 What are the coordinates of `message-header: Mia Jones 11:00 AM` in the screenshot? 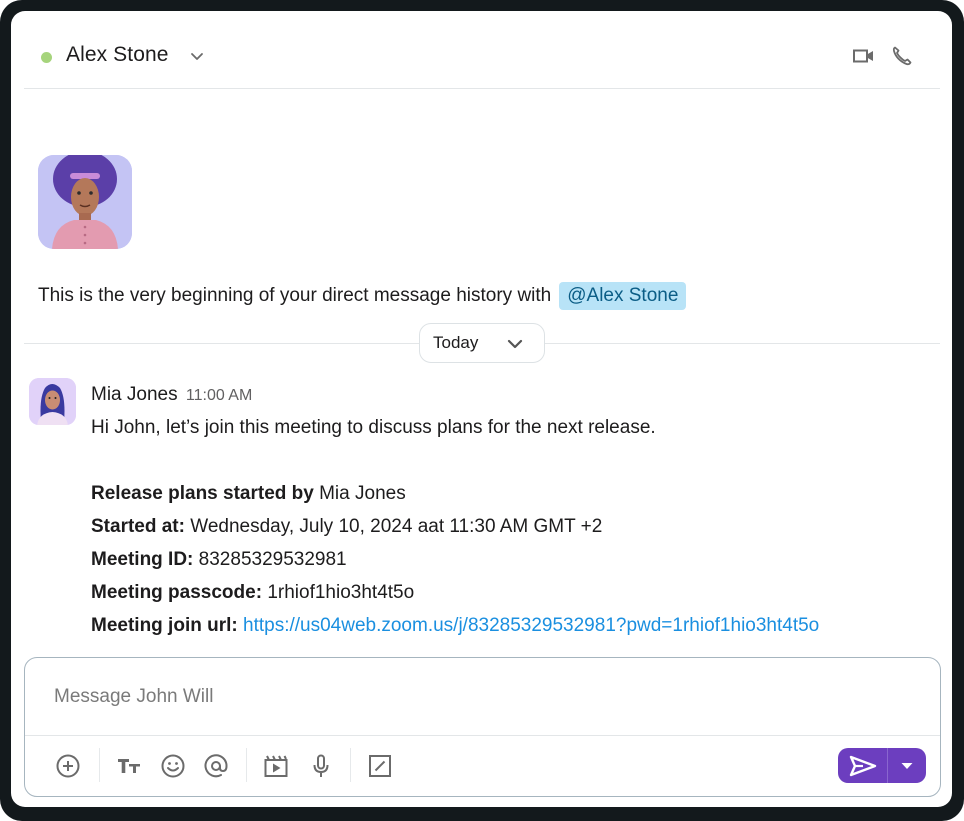 It's located at (171, 395).